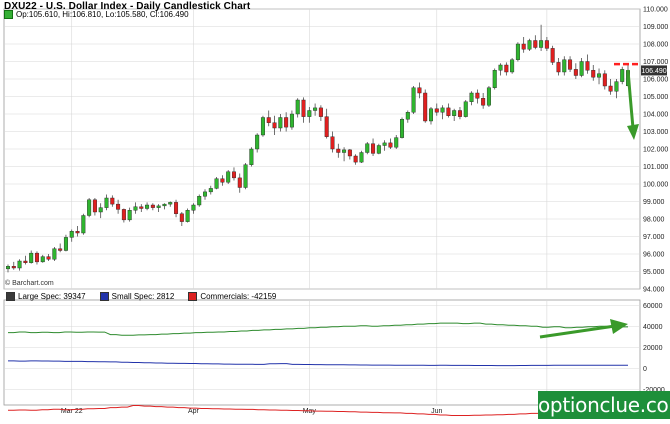  I want to click on cot-ytick-label: 20000, so click(653, 348).